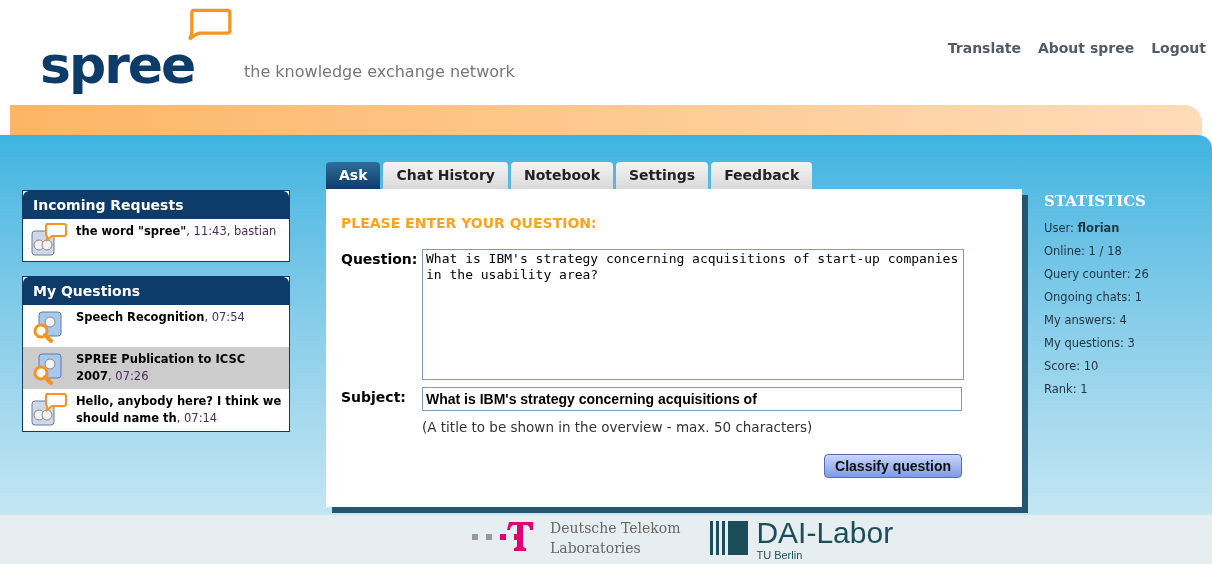 The image size is (1212, 564). I want to click on statistic-row-text: Rank: 1, so click(1066, 389).